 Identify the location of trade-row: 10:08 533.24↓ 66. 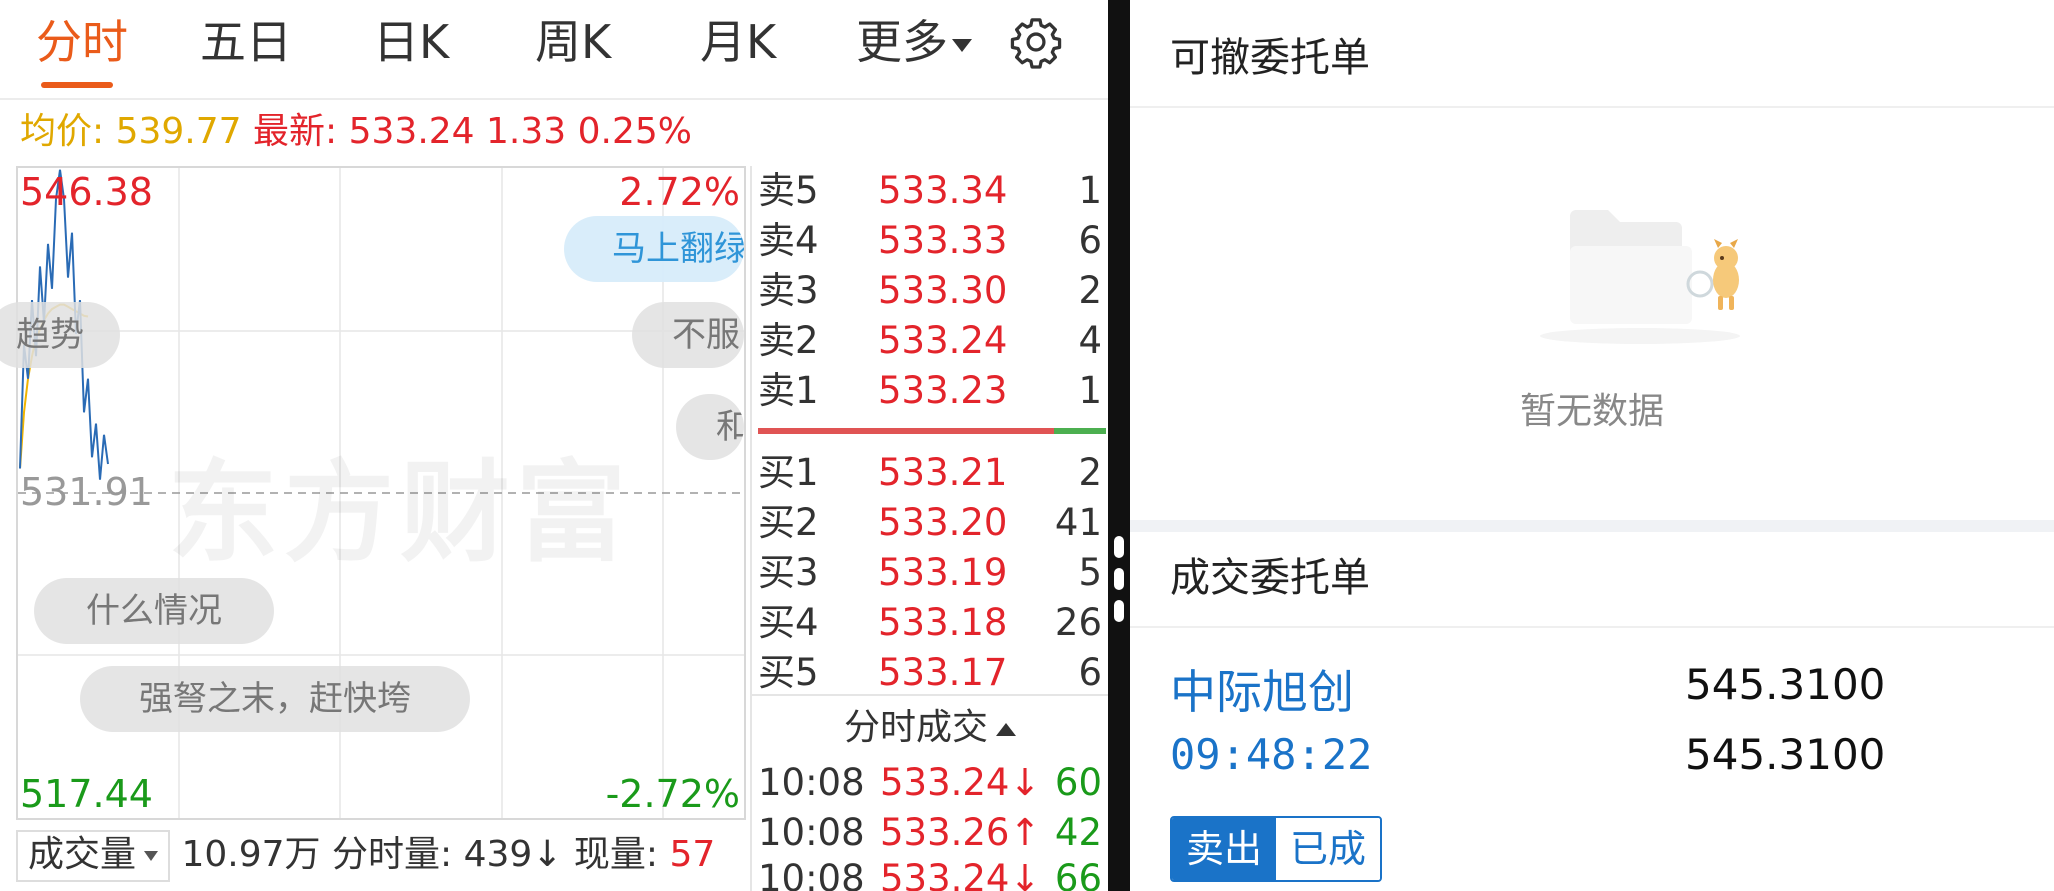
(933, 872).